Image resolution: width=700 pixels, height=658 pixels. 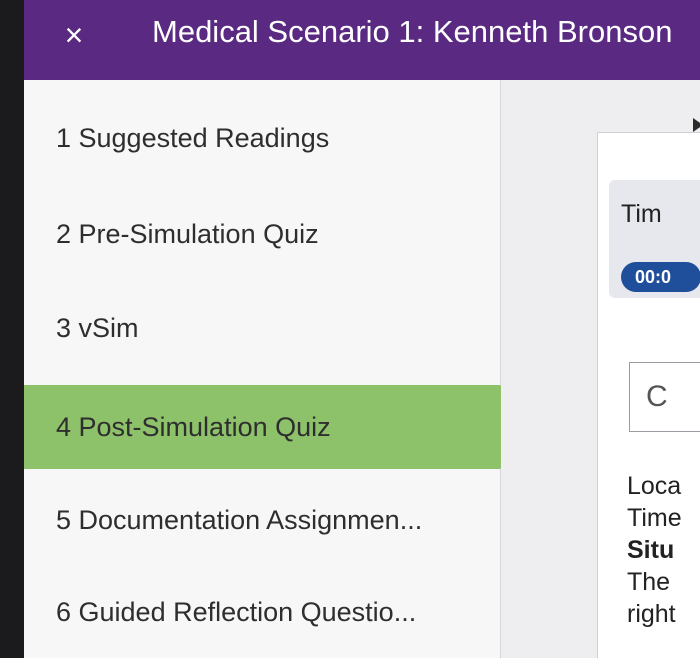 I want to click on timer-panel: Tim 00:0, so click(x=654, y=239).